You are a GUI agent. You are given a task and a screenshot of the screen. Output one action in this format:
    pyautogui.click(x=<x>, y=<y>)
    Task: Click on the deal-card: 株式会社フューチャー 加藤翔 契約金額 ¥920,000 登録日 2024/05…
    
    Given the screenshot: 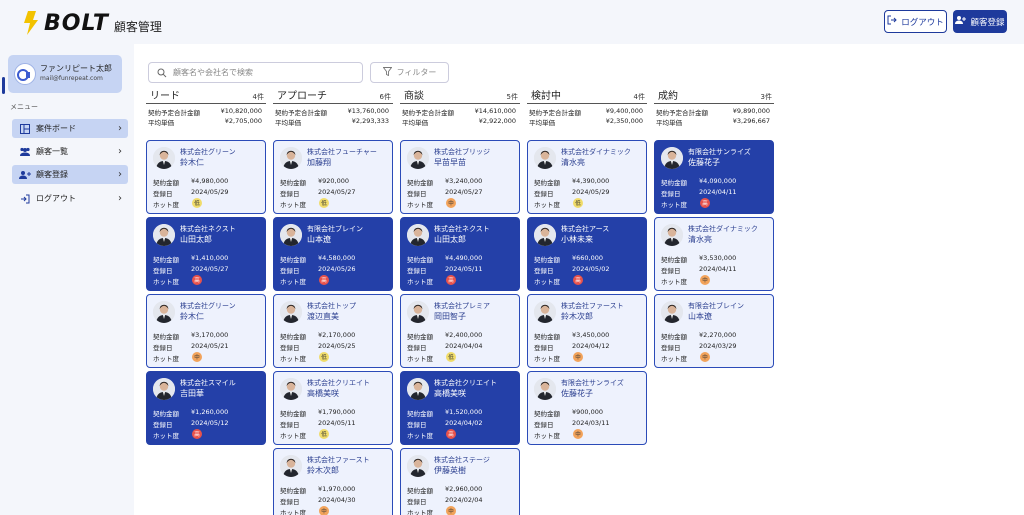 What is the action you would take?
    pyautogui.click(x=333, y=177)
    